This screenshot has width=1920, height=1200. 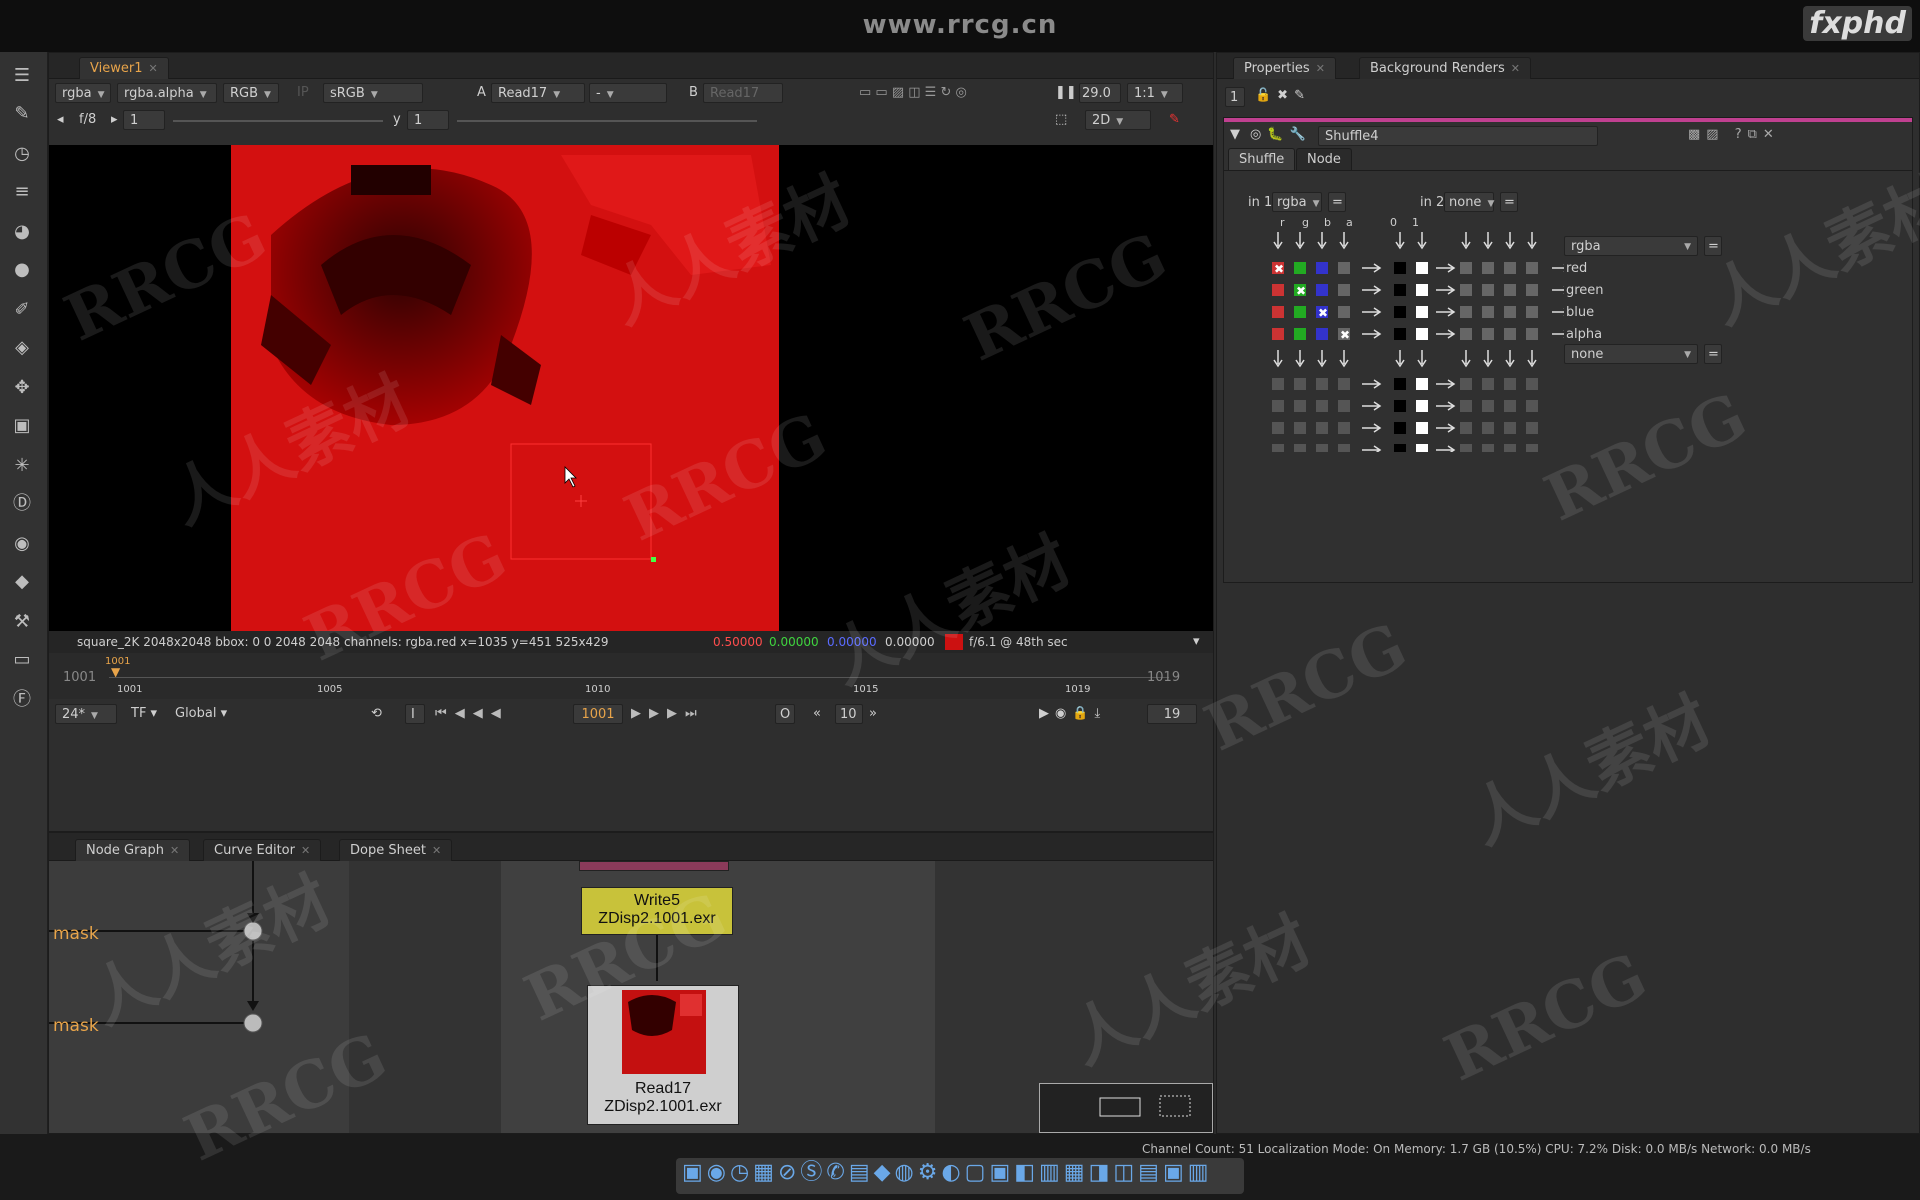 What do you see at coordinates (1509, 202) in the screenshot?
I see `in2-expand-button: =` at bounding box center [1509, 202].